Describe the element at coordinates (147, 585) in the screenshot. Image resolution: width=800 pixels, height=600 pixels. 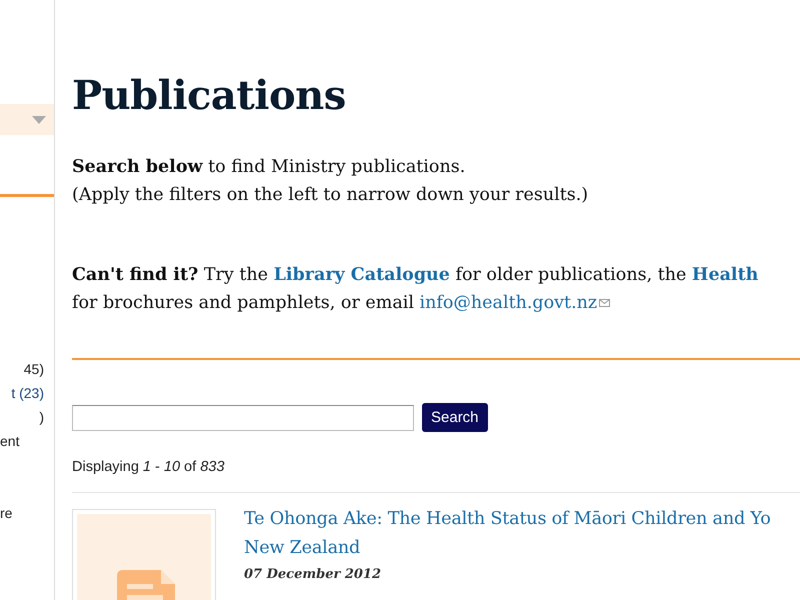
I see `document-icon` at that location.